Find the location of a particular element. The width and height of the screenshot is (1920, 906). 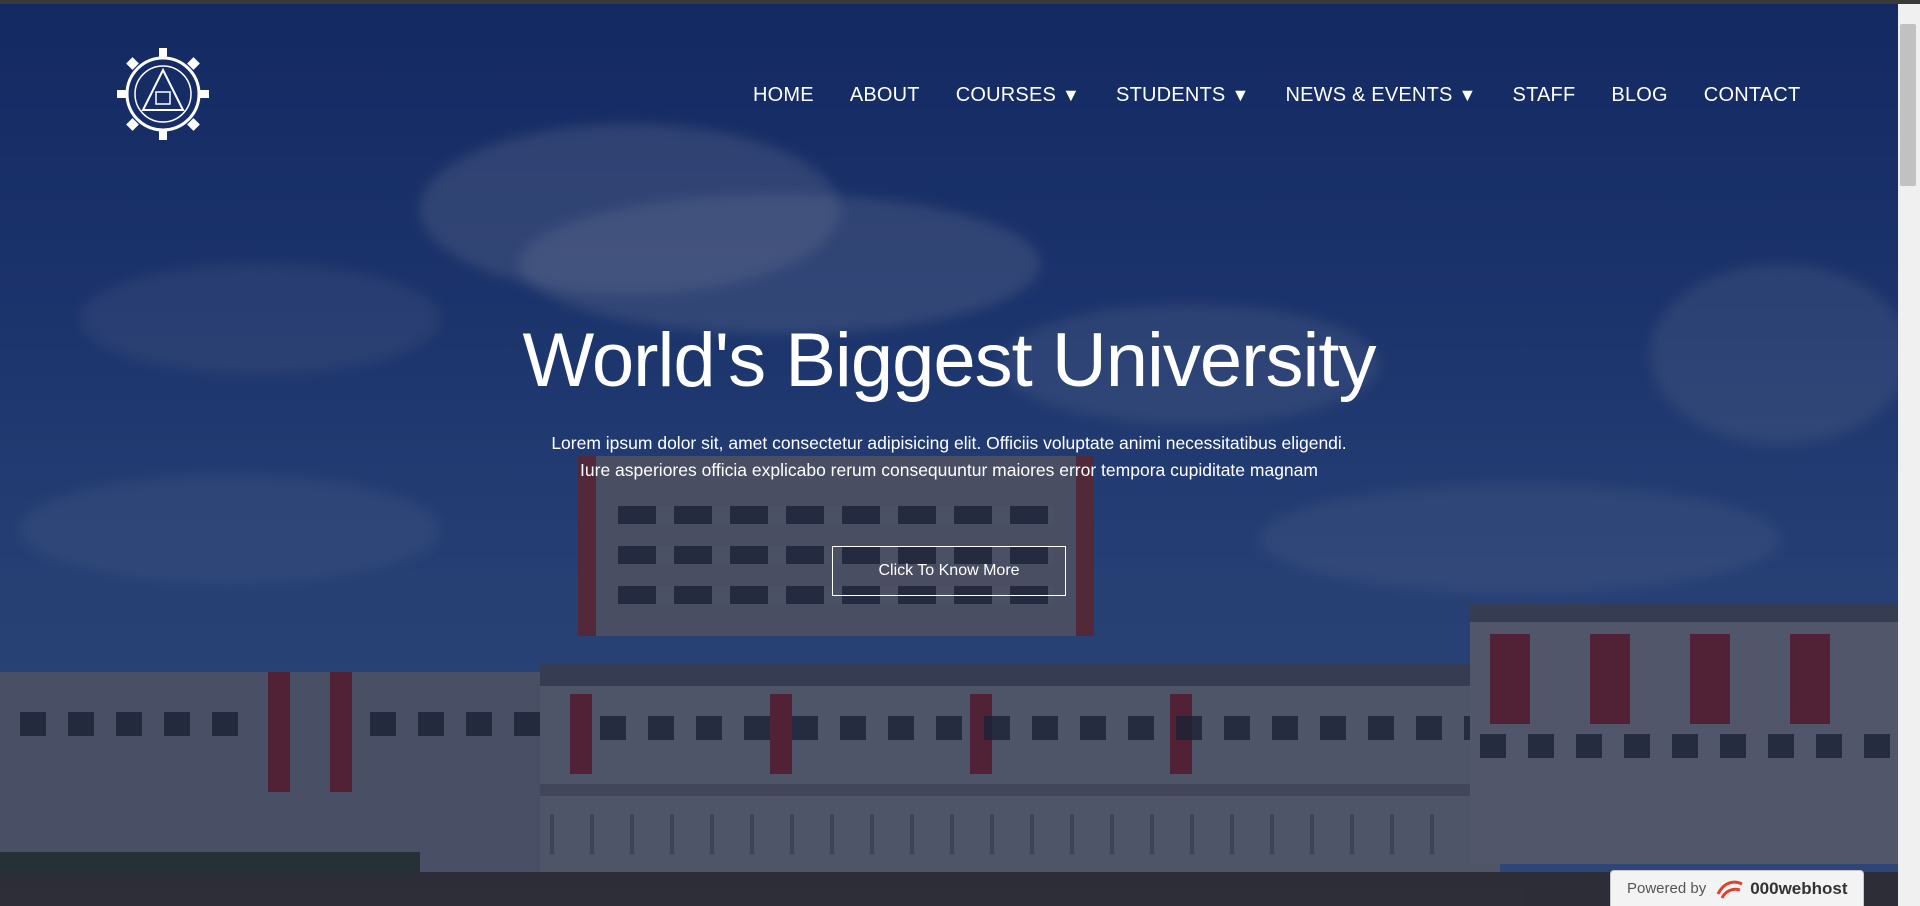

nav-item-contact: CONTACT is located at coordinates (1752, 95).